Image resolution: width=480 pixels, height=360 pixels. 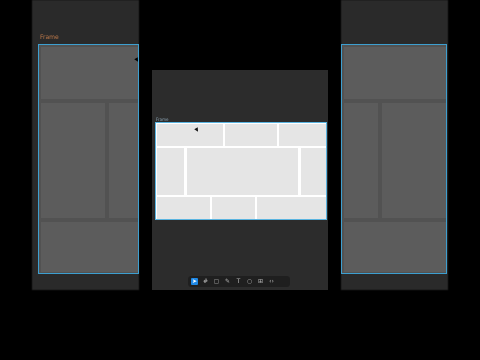 I want to click on text-icon: T, so click(x=238, y=281).